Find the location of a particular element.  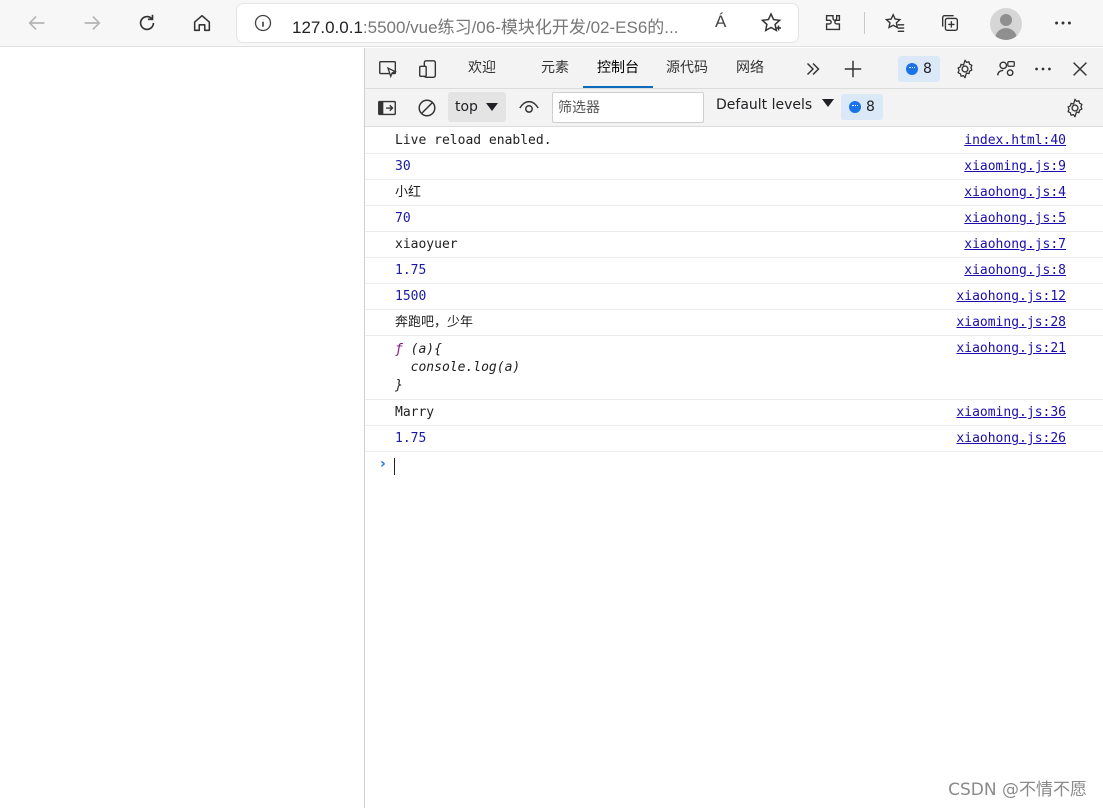

text-caret is located at coordinates (394, 466).